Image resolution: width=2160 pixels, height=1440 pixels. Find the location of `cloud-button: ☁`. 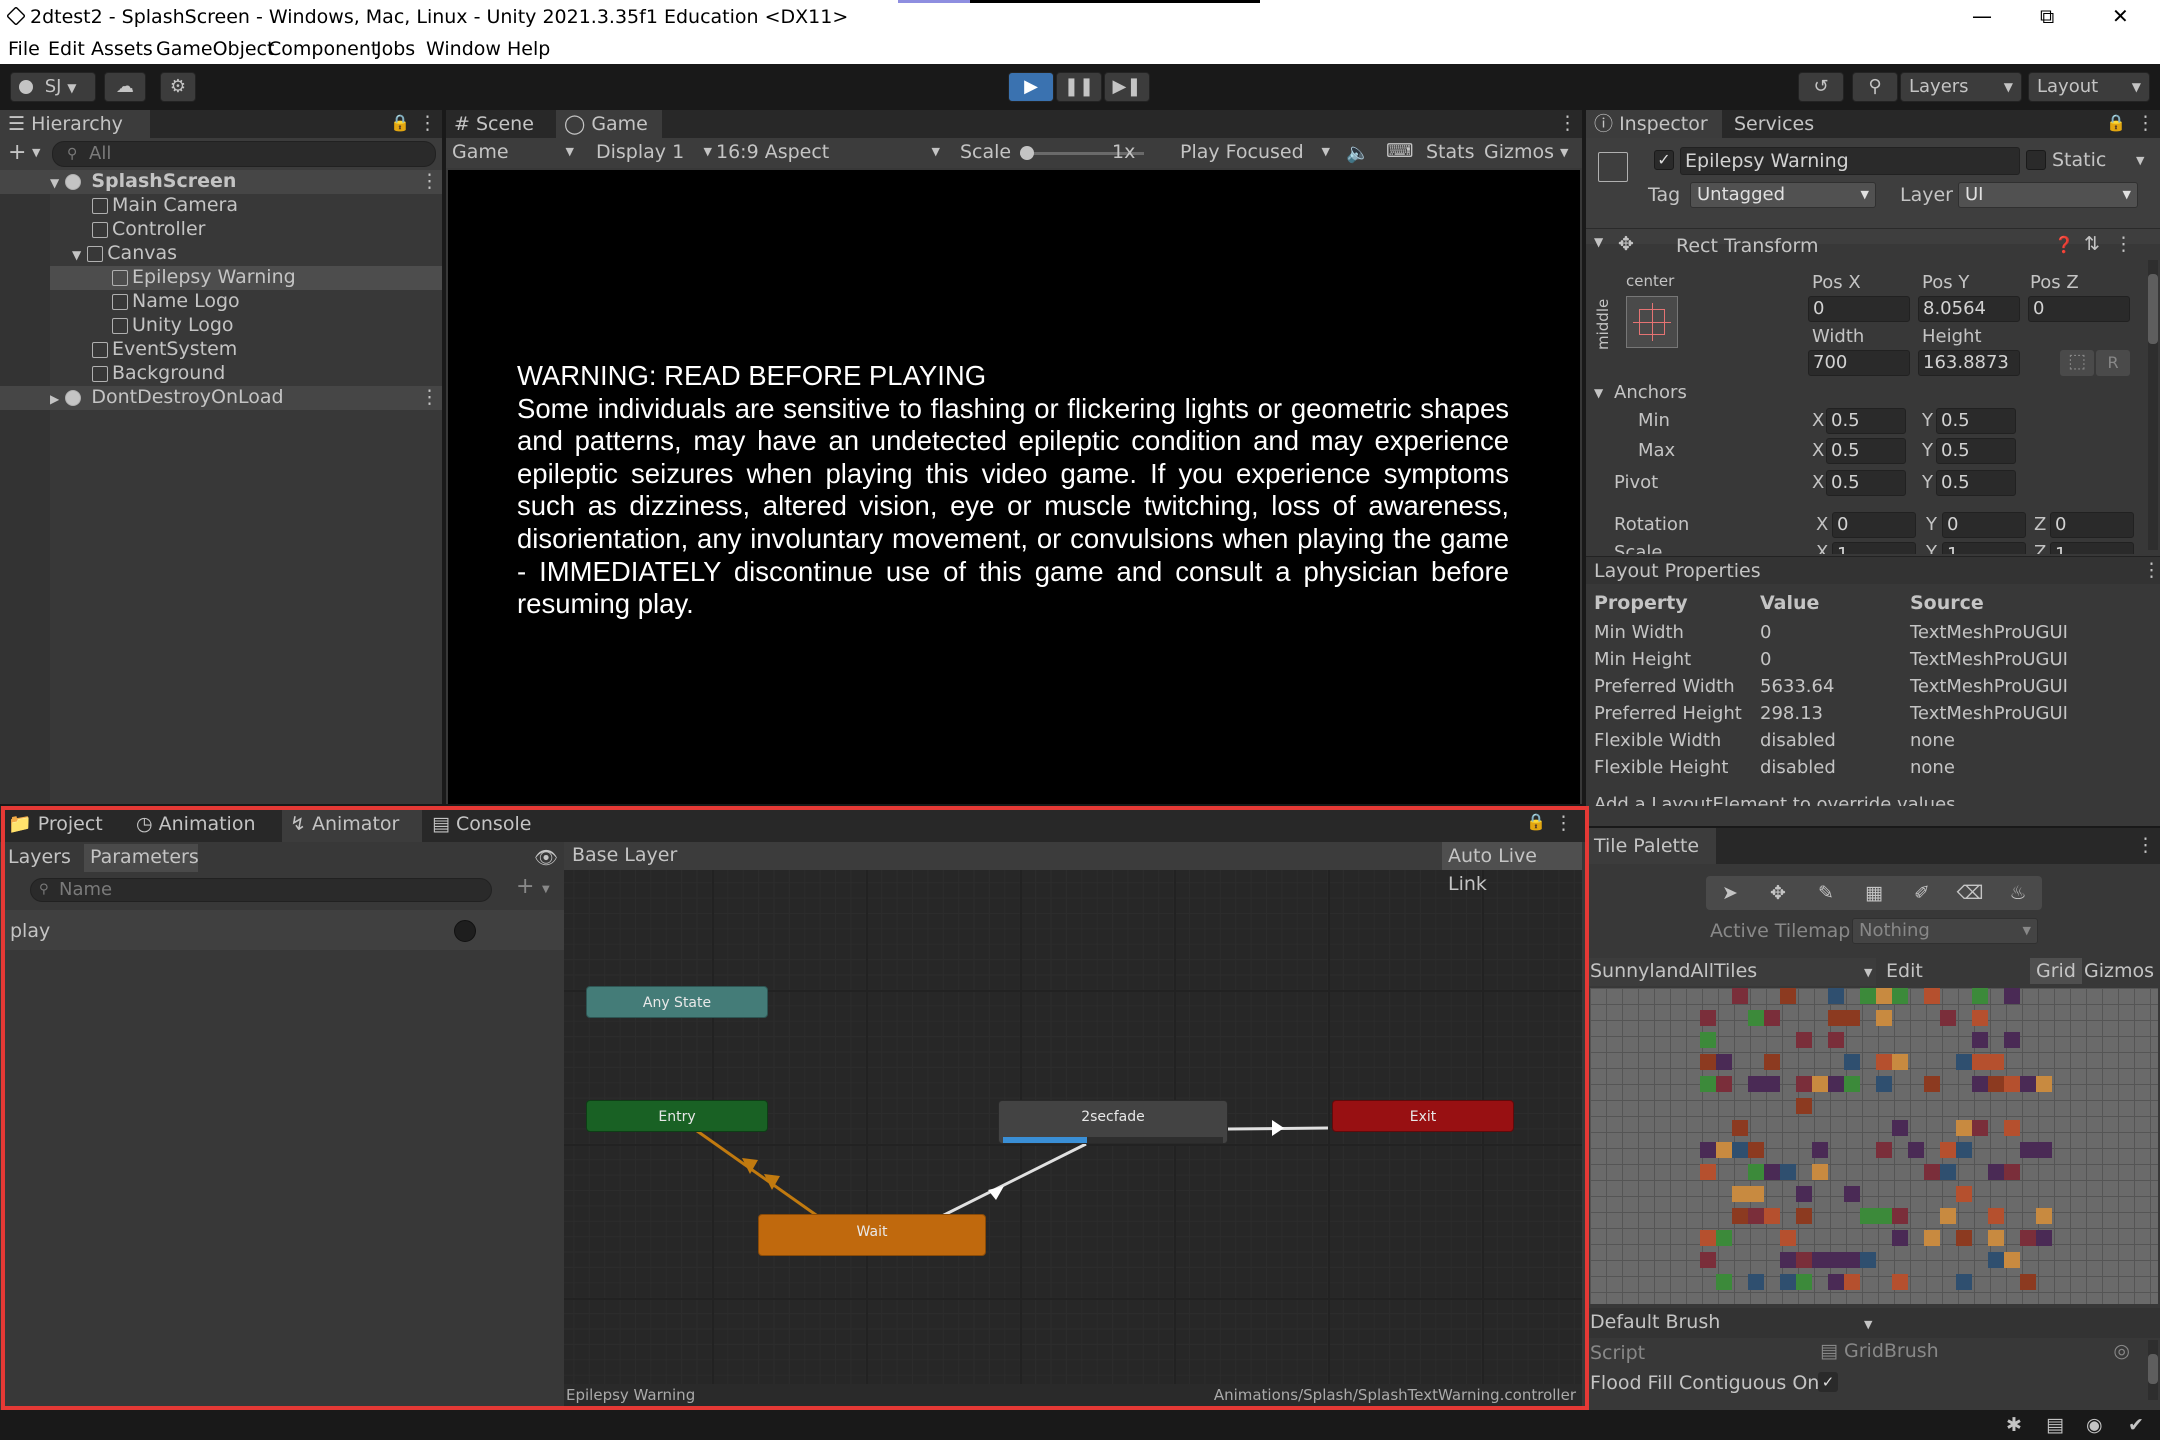

cloud-button: ☁ is located at coordinates (125, 87).